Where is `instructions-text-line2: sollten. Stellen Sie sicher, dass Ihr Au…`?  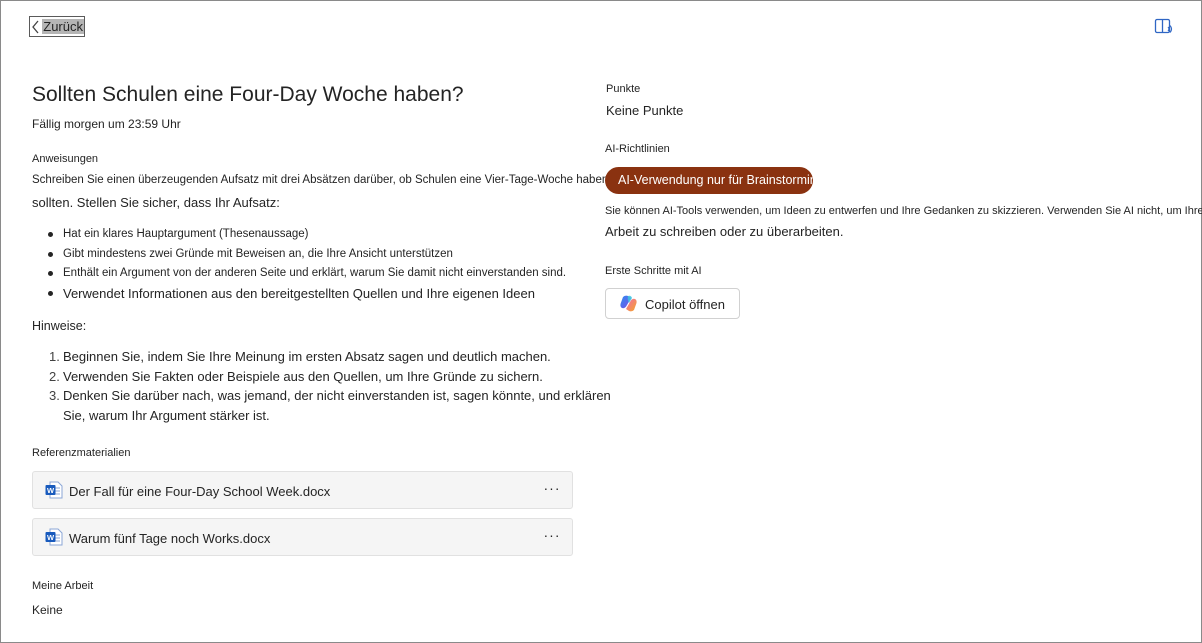
instructions-text-line2: sollten. Stellen Sie sicher, dass Ihr Au… is located at coordinates (156, 202).